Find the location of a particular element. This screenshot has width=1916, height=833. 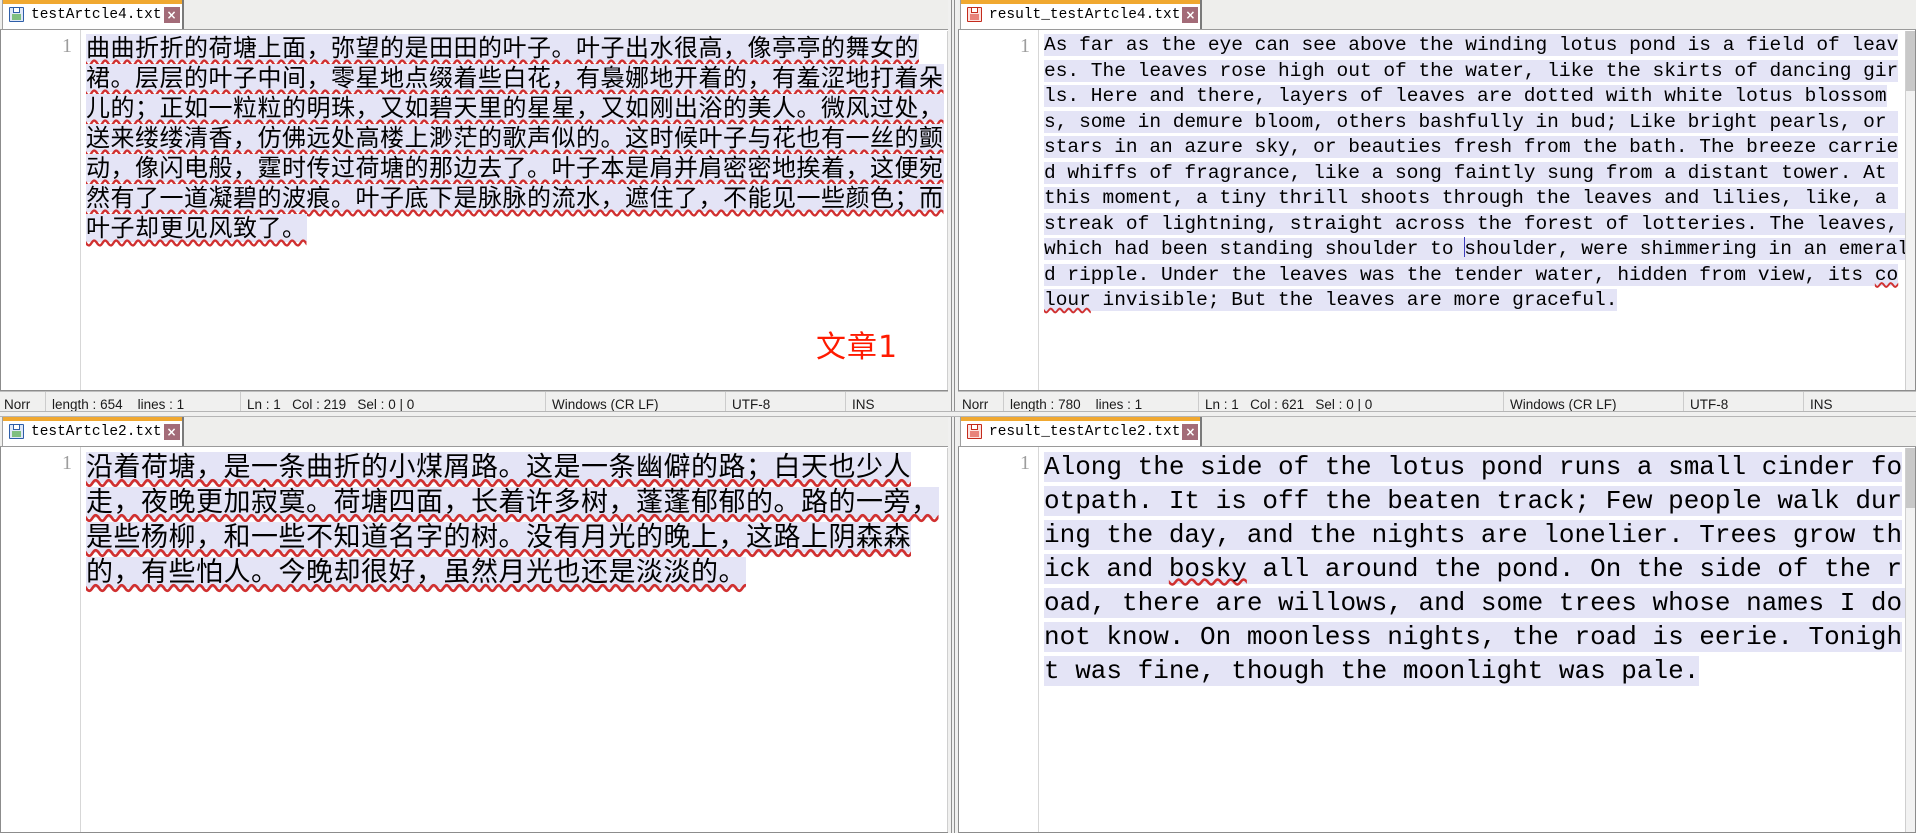

tab-result-testartcle2: result_testArtcle2.txt × is located at coordinates (1081, 431).